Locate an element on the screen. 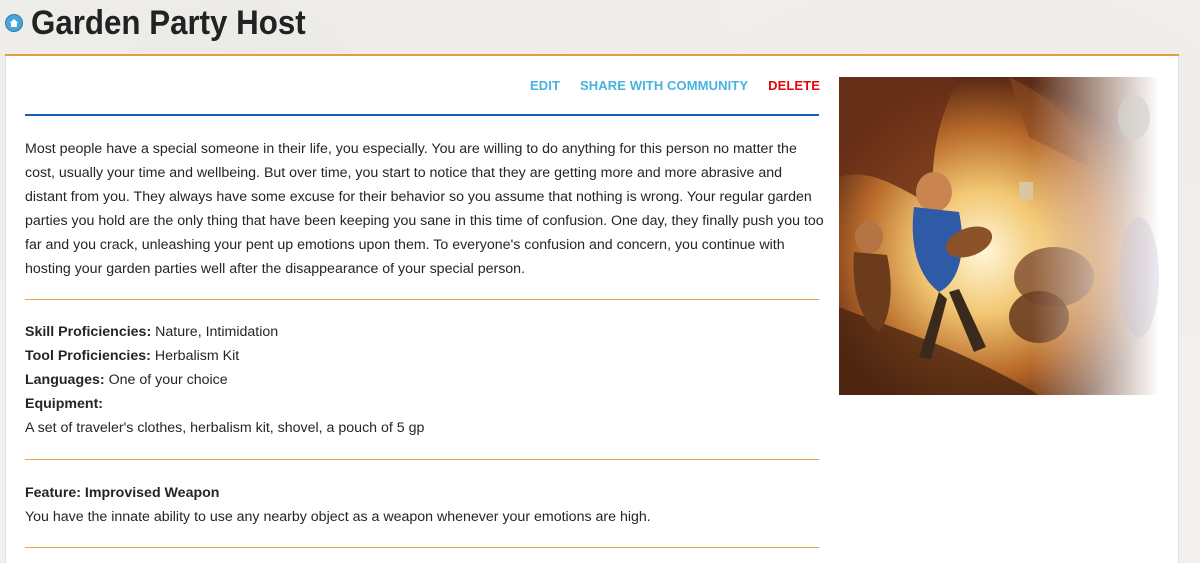 The height and width of the screenshot is (563, 1200). action-links: EDIT SHARE WITH COMMUNITY DELETE is located at coordinates (675, 86).